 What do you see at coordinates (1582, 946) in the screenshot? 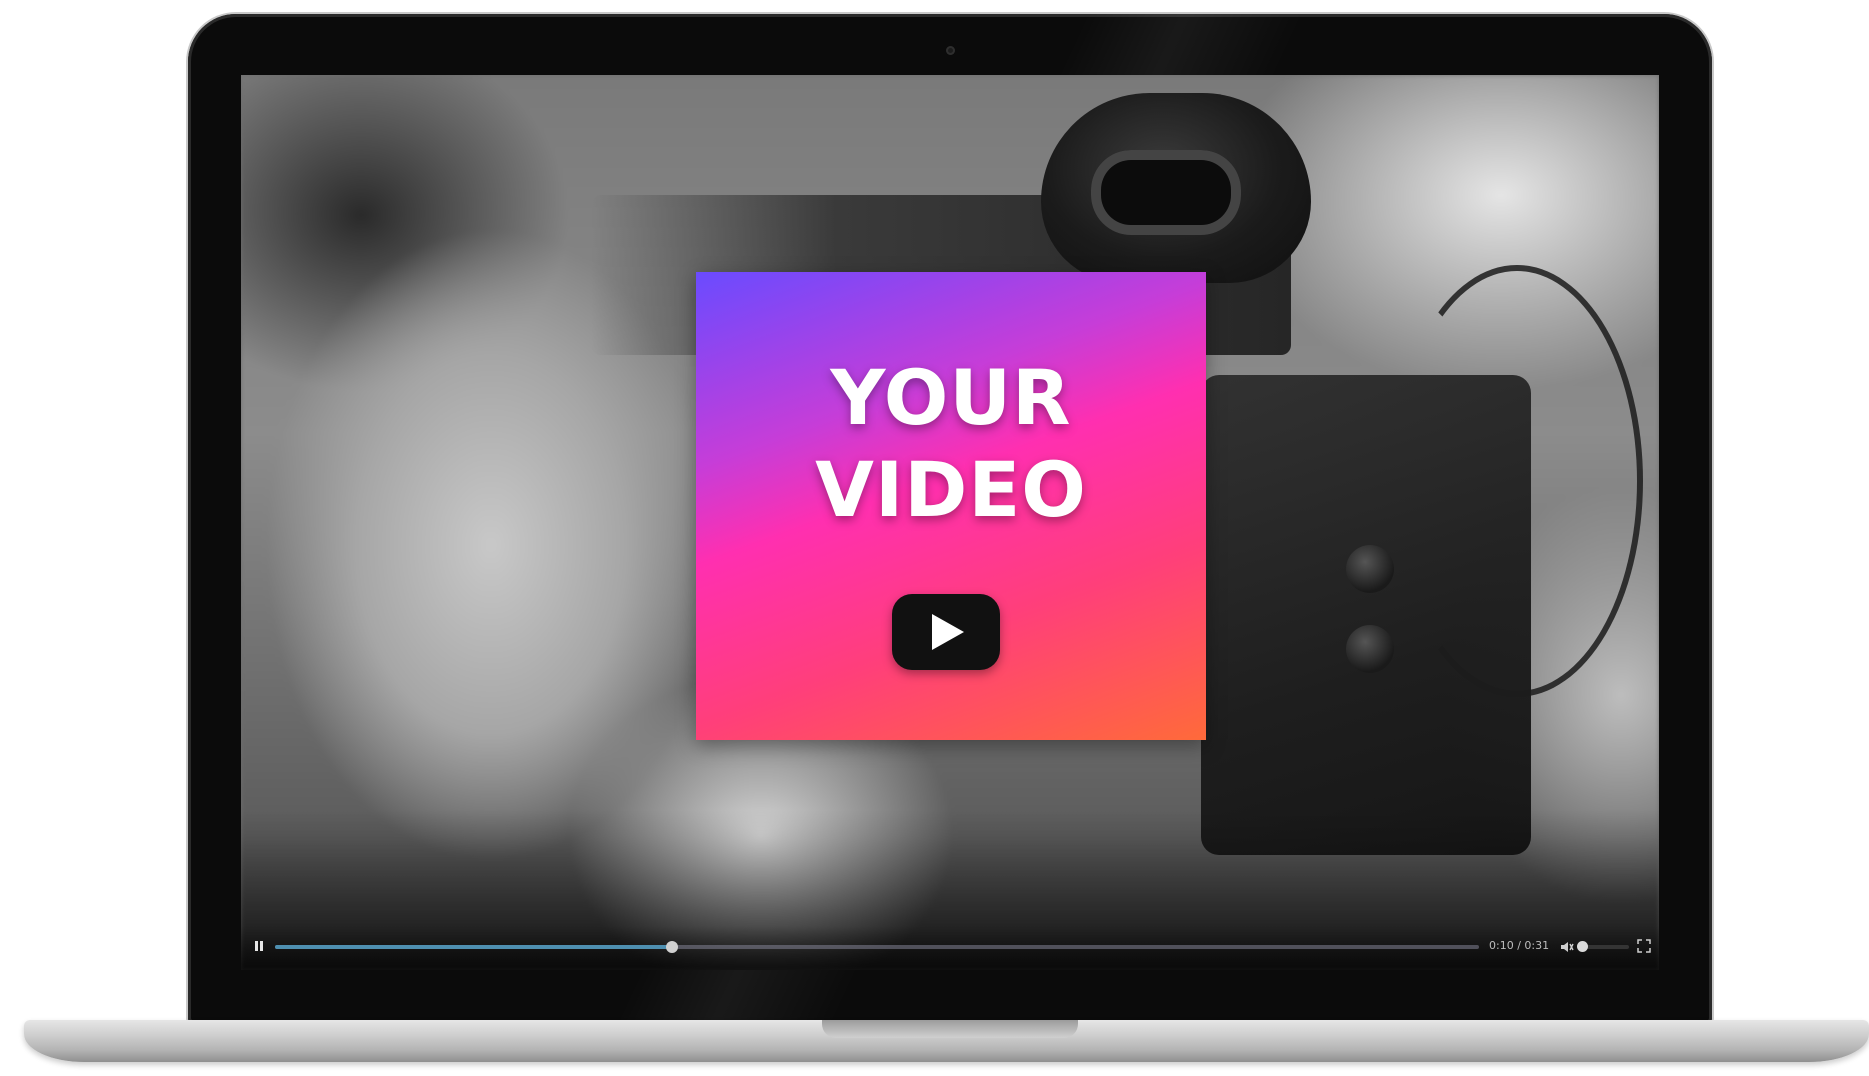
I see `volume-handle` at bounding box center [1582, 946].